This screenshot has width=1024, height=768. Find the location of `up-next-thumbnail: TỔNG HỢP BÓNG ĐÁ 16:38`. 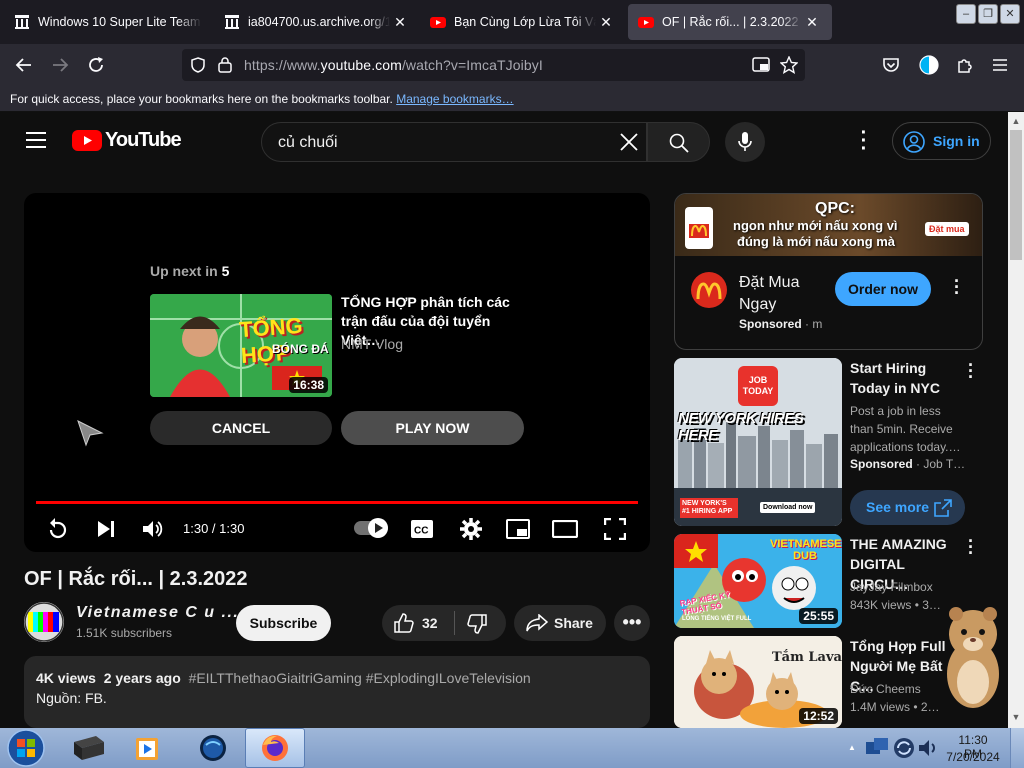

up-next-thumbnail: TỔNG HỢP BÓNG ĐÁ 16:38 is located at coordinates (241, 345).